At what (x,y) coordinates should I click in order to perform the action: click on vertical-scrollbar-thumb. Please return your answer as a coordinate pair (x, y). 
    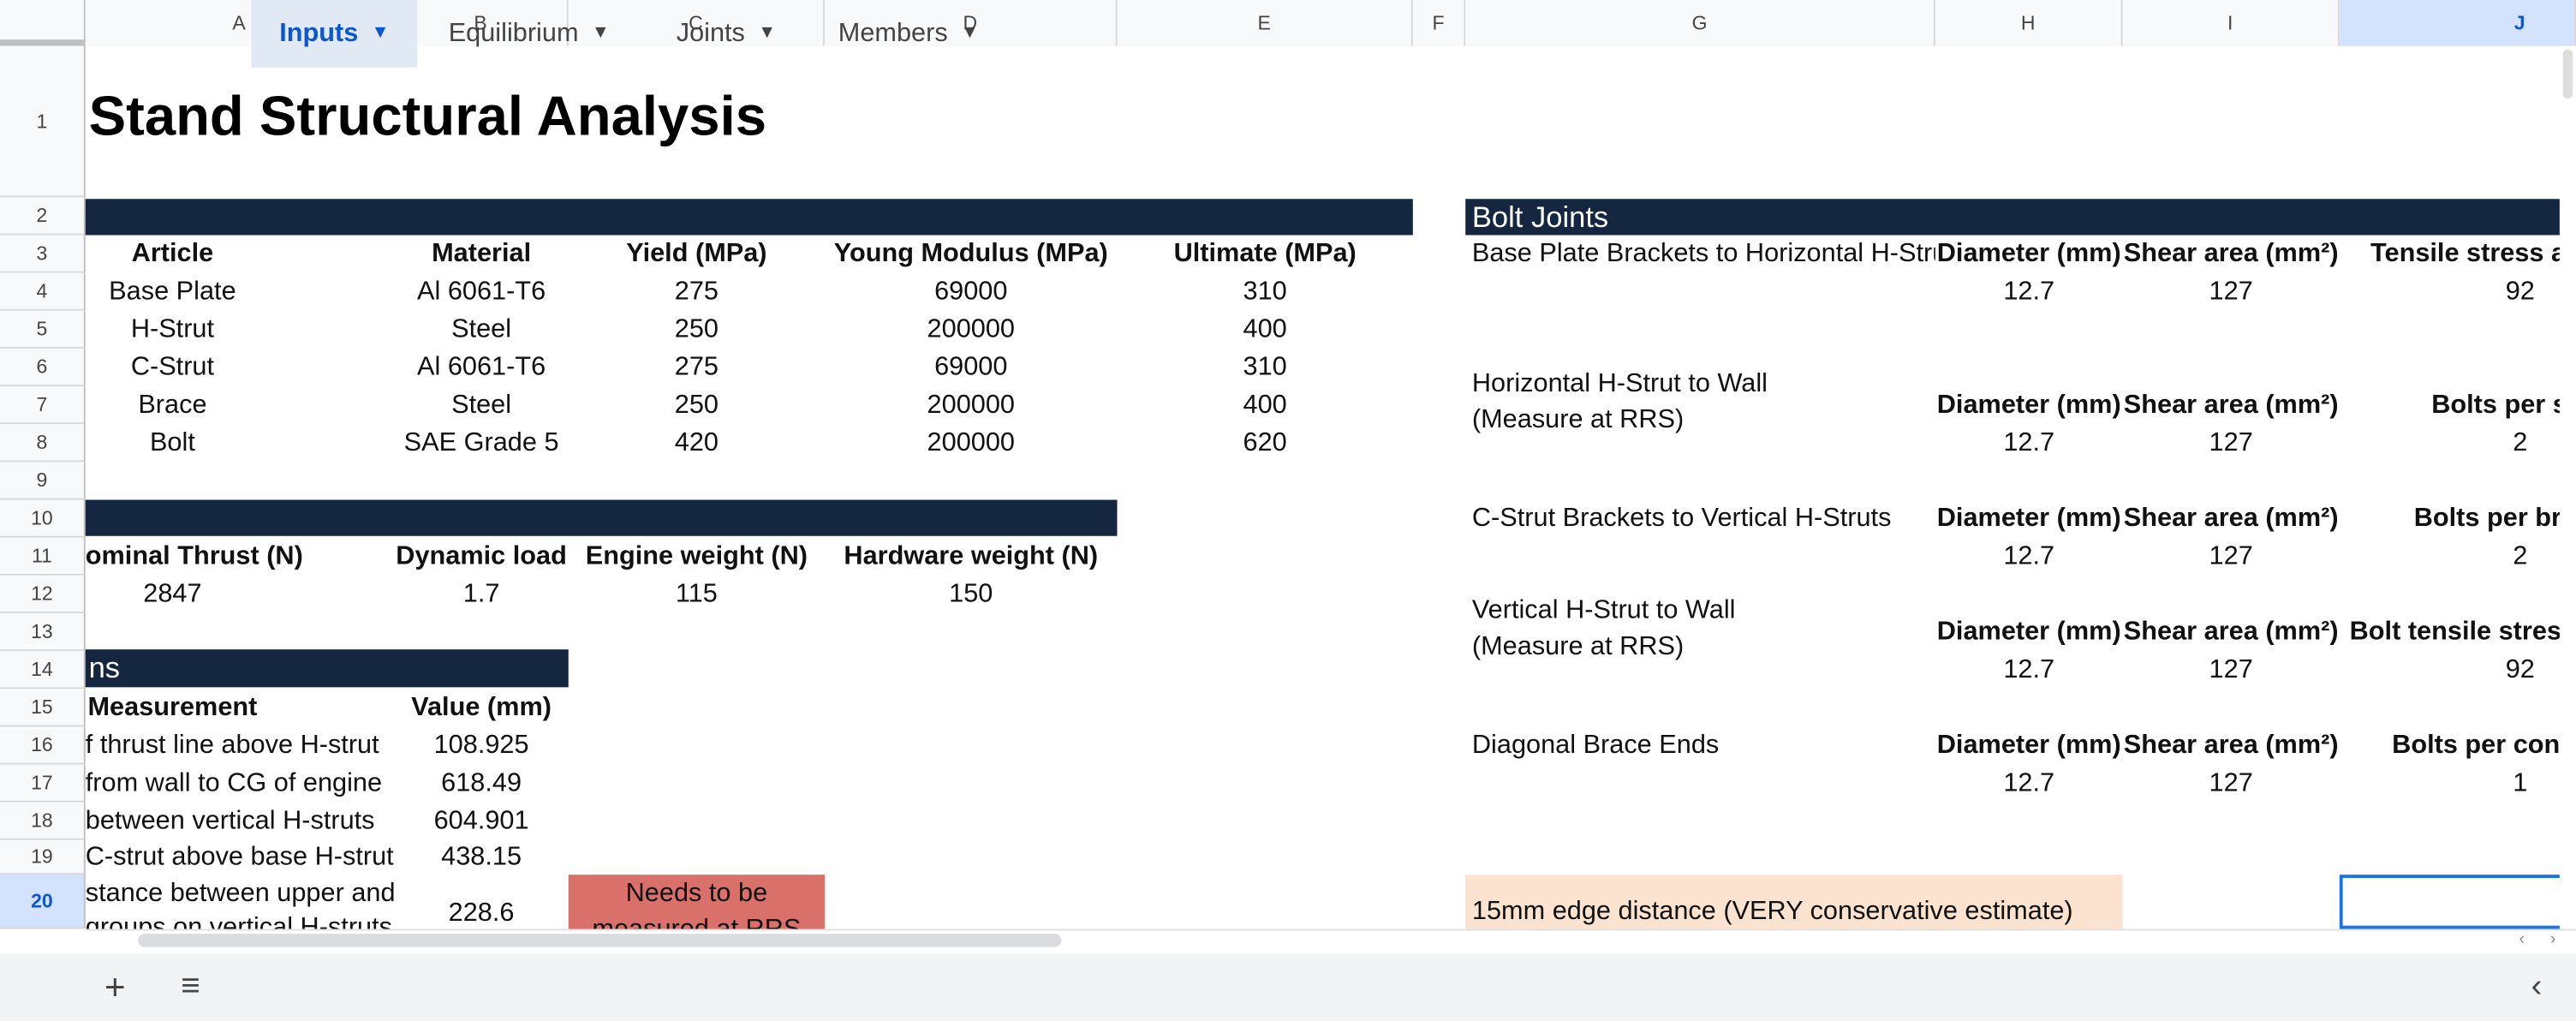
    Looking at the image, I should click on (2567, 74).